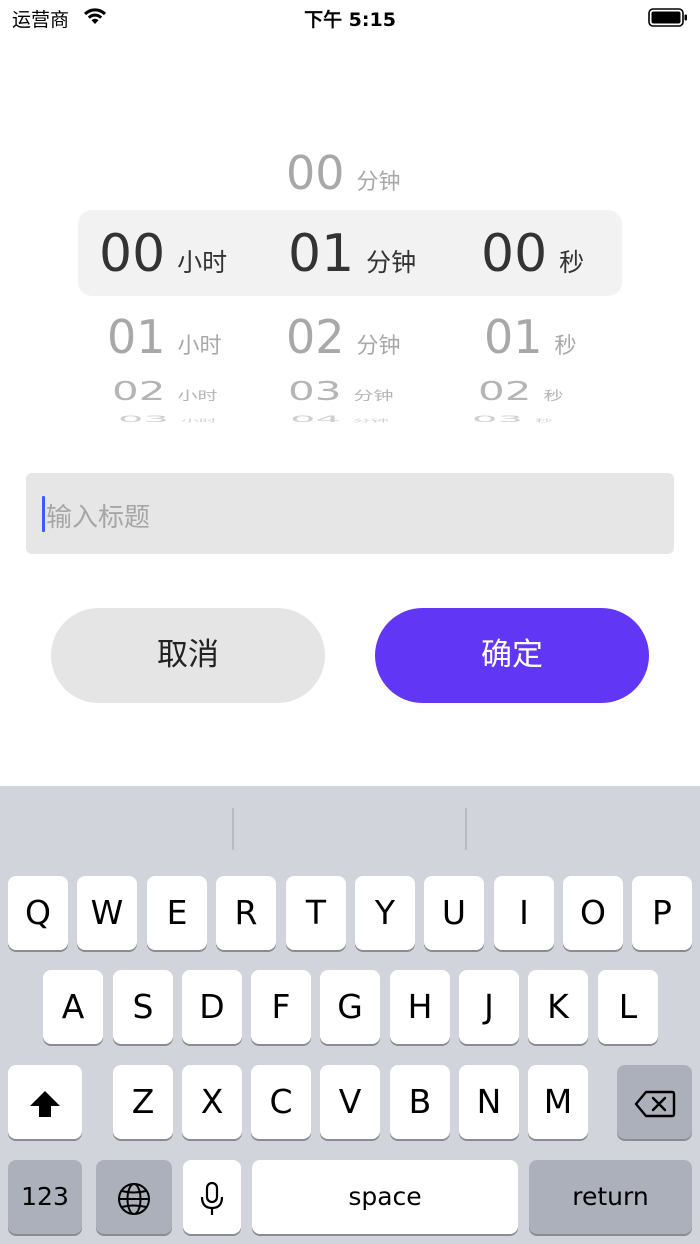 Image resolution: width=700 pixels, height=1244 pixels. I want to click on picker-seconds-option: 00 秒, so click(532, 254).